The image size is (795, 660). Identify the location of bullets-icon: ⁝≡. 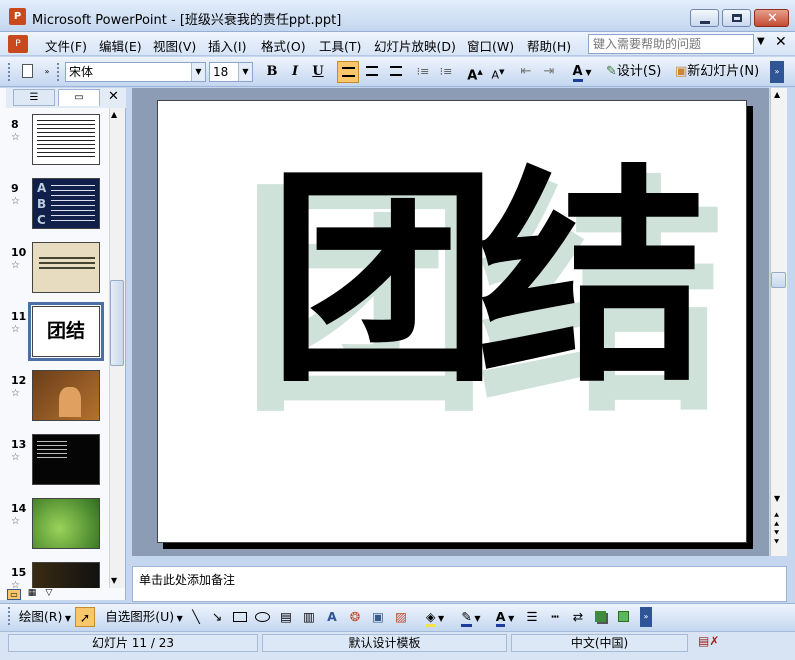
(446, 72).